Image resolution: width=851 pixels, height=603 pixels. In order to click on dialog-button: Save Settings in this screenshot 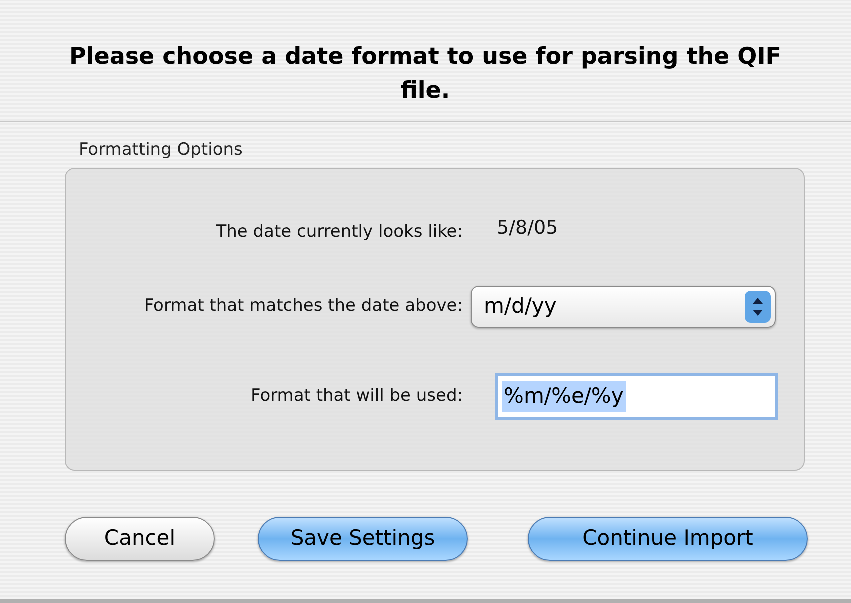, I will do `click(363, 538)`.